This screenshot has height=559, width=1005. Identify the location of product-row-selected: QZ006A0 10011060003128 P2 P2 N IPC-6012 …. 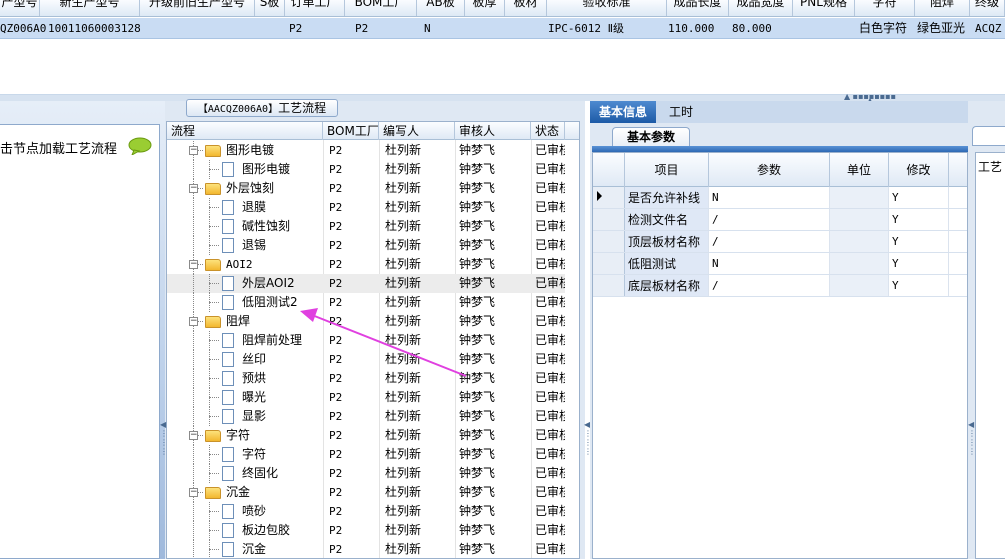
(502, 28).